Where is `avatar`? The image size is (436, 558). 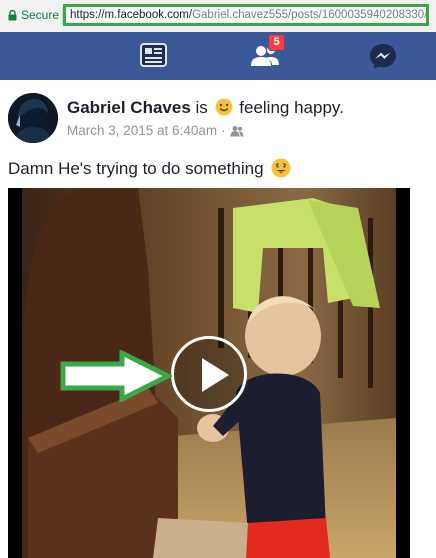 avatar is located at coordinates (33, 118).